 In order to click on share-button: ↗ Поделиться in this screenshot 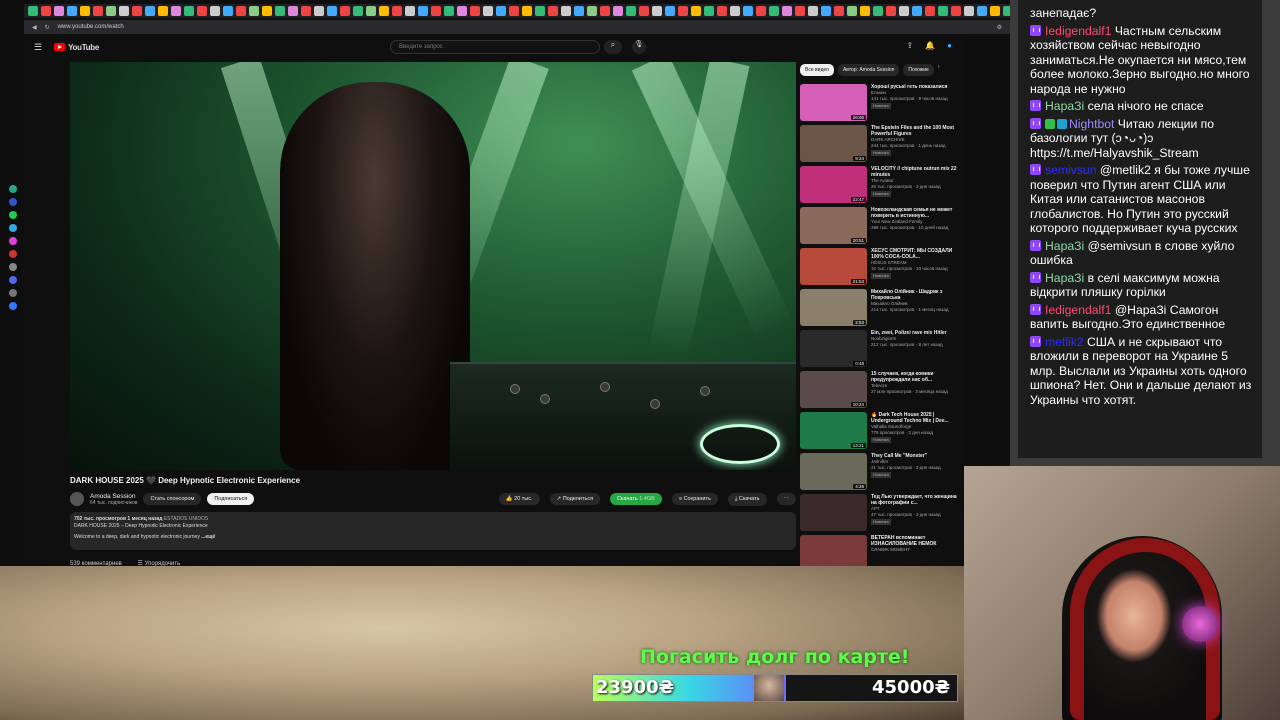, I will do `click(575, 499)`.